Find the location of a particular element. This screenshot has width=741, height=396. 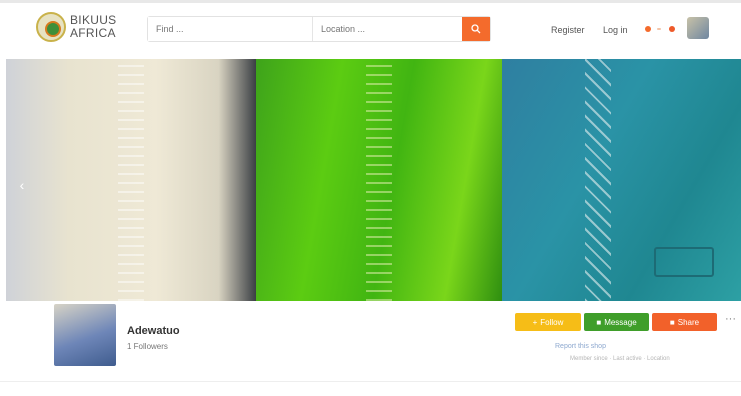

follow-label: Follow is located at coordinates (552, 322).